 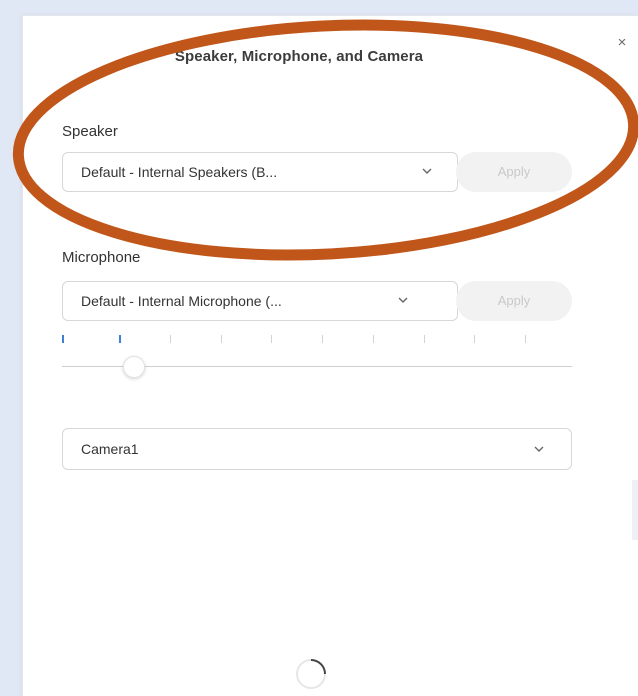 What do you see at coordinates (90, 131) in the screenshot?
I see `speaker-label: Speaker` at bounding box center [90, 131].